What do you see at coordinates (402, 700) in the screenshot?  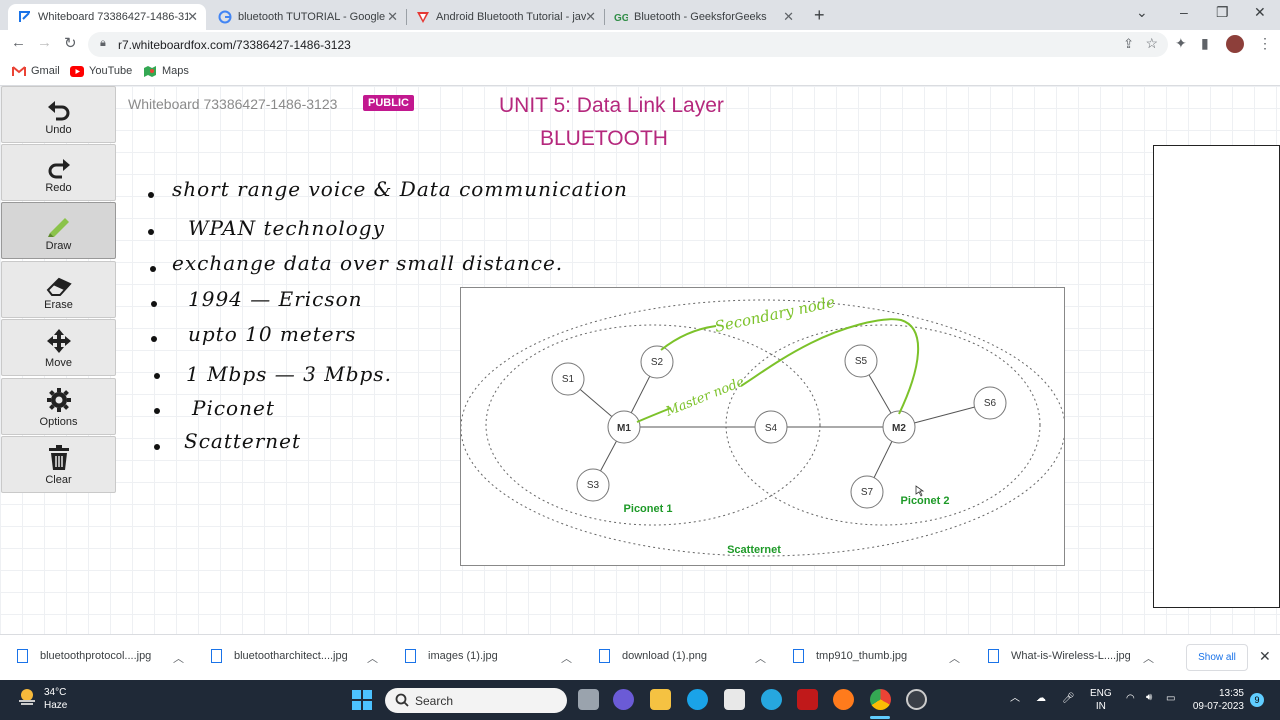 I see `search-icon` at bounding box center [402, 700].